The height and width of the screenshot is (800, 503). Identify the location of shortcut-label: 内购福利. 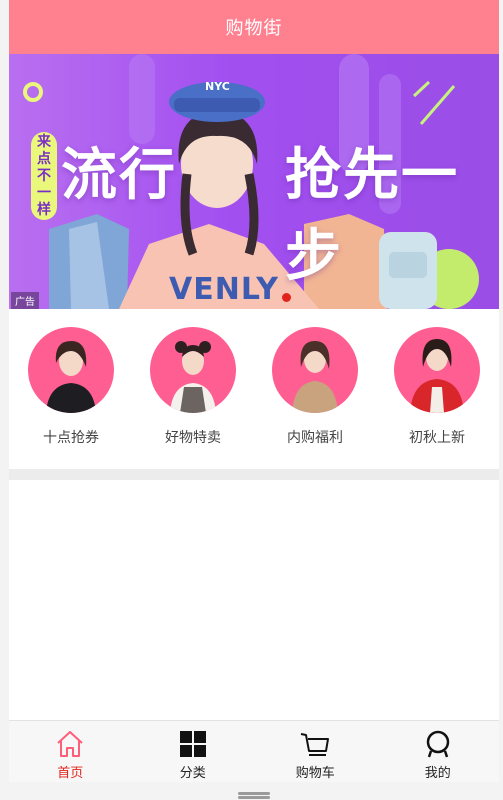
(315, 438).